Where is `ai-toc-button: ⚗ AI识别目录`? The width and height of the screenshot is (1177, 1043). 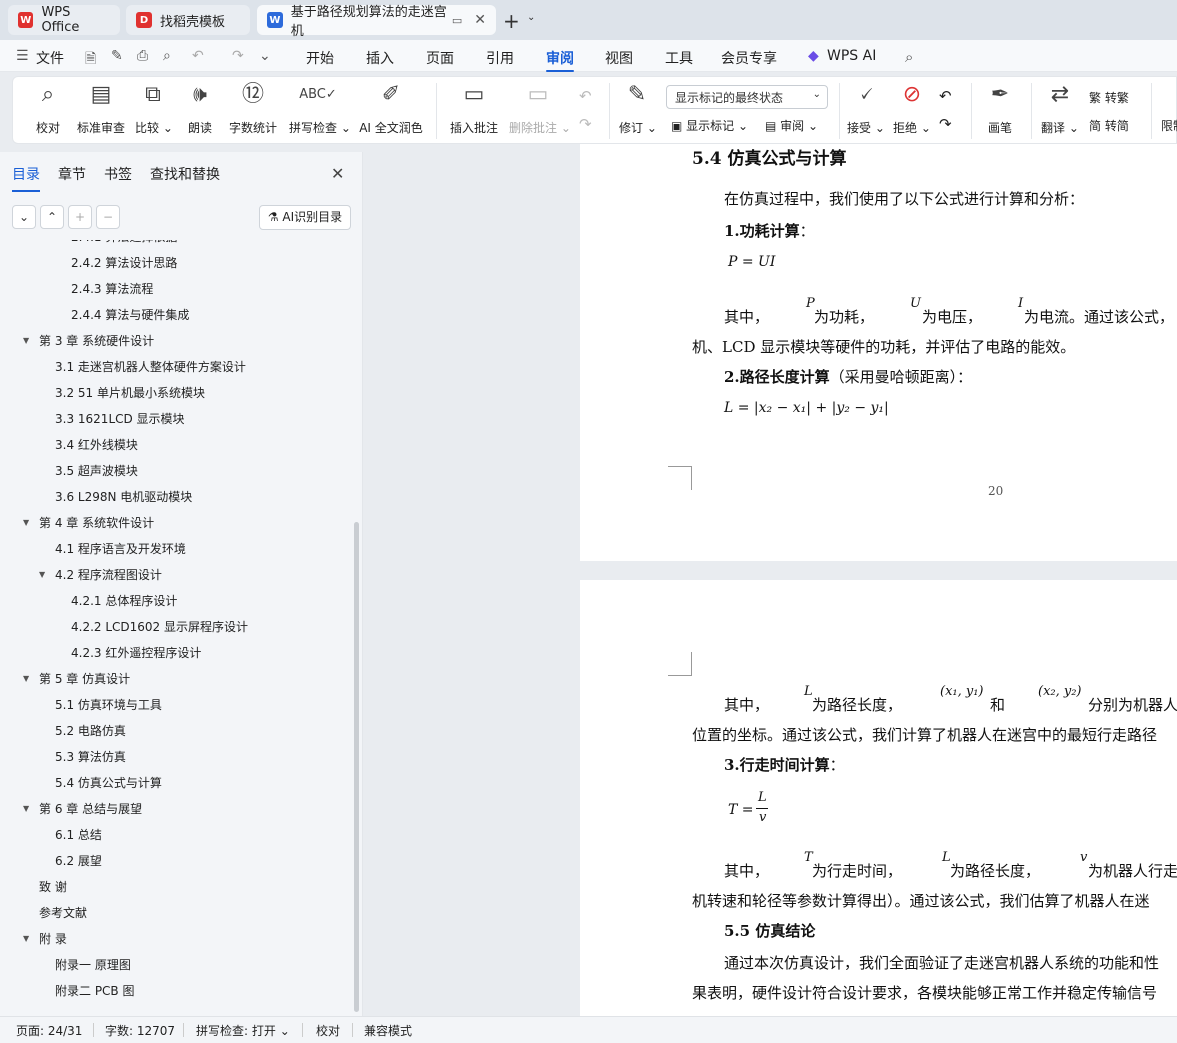
ai-toc-button: ⚗ AI识别目录 is located at coordinates (305, 217).